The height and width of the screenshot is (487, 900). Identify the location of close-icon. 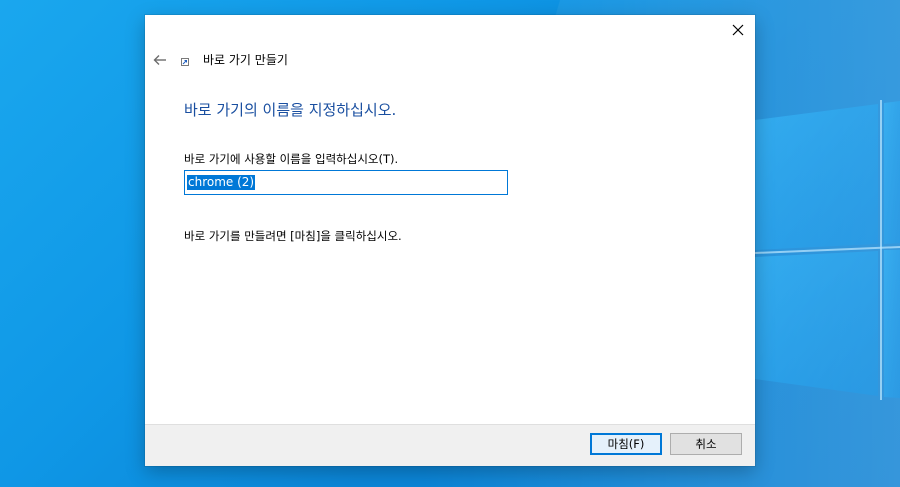
(738, 30).